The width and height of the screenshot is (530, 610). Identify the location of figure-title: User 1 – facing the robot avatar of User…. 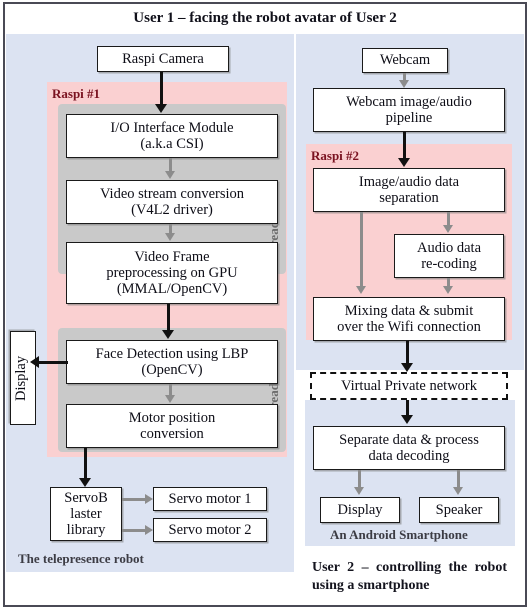
(265, 18).